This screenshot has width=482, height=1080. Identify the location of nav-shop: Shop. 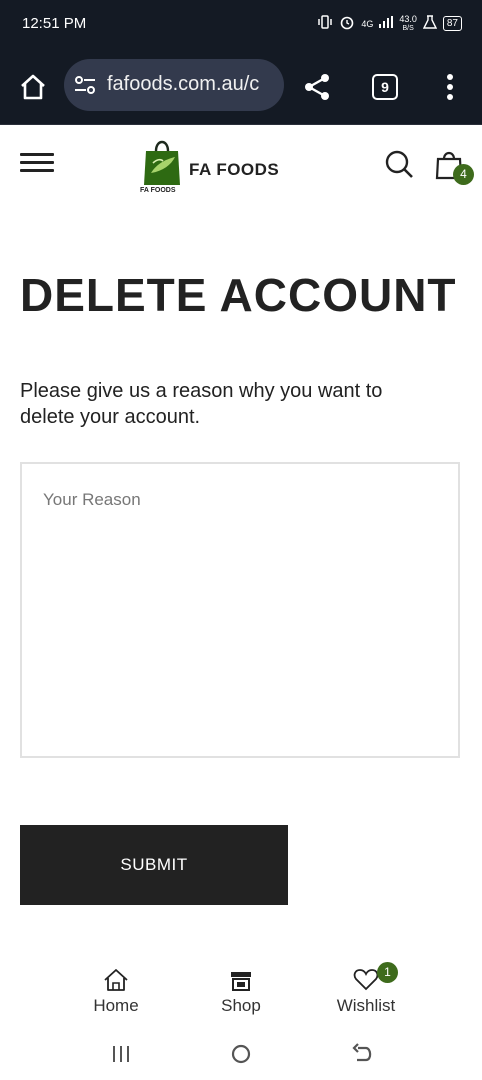
(241, 988).